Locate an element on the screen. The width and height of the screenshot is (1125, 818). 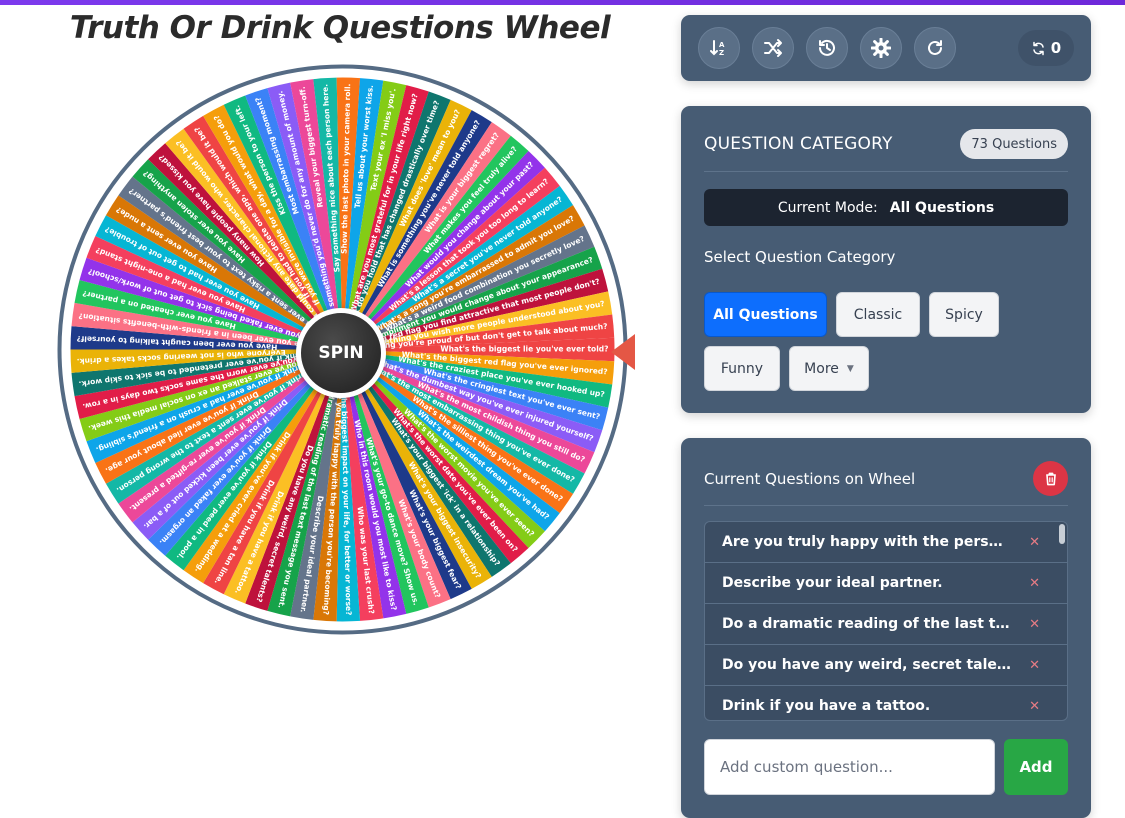
add-question-button: Add is located at coordinates (1036, 767).